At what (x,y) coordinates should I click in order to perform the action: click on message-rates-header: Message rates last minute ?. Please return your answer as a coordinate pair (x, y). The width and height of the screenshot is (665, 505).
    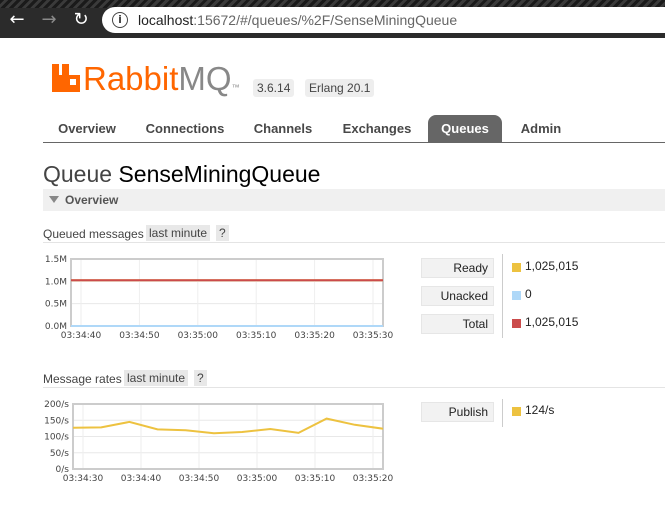
    Looking at the image, I should click on (354, 379).